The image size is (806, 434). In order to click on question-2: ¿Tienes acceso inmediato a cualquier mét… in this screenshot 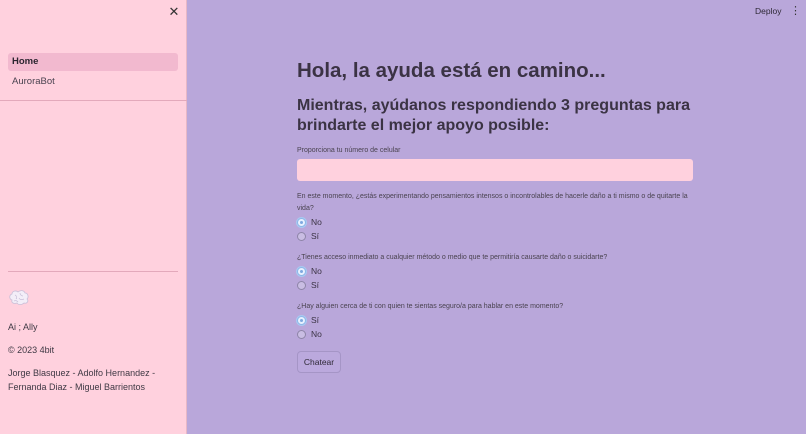, I will do `click(495, 272)`.